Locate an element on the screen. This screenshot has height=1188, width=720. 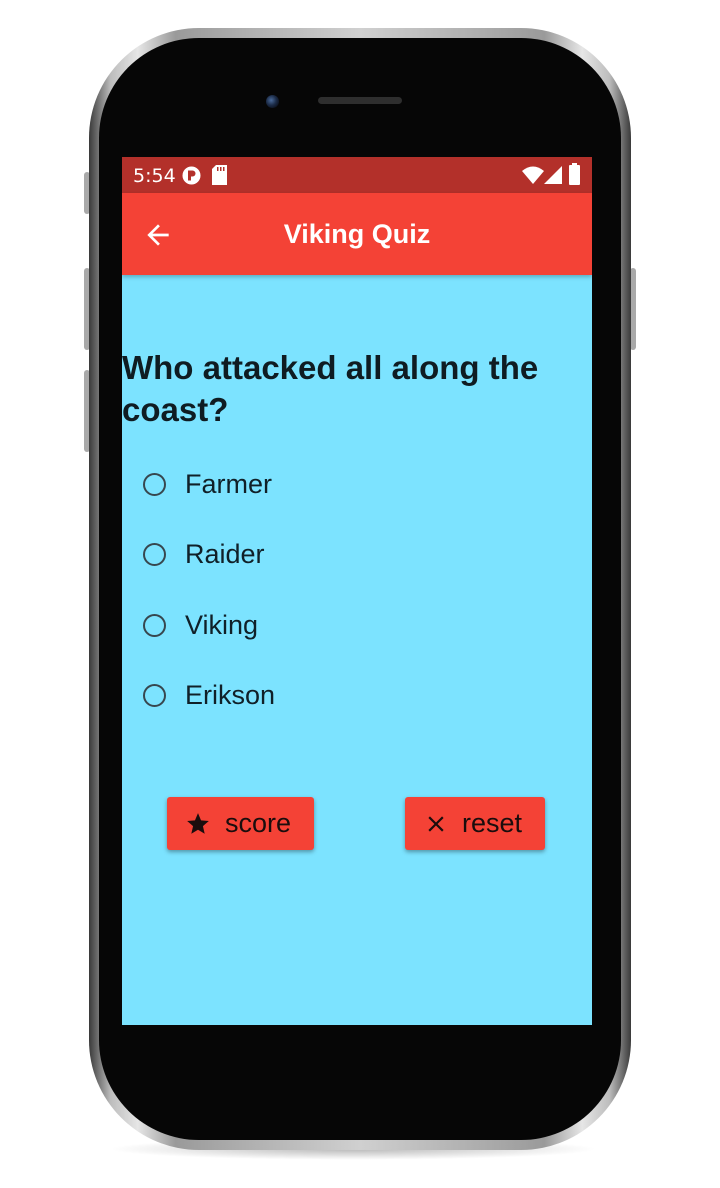
app-bar: Viking Quiz is located at coordinates (357, 234).